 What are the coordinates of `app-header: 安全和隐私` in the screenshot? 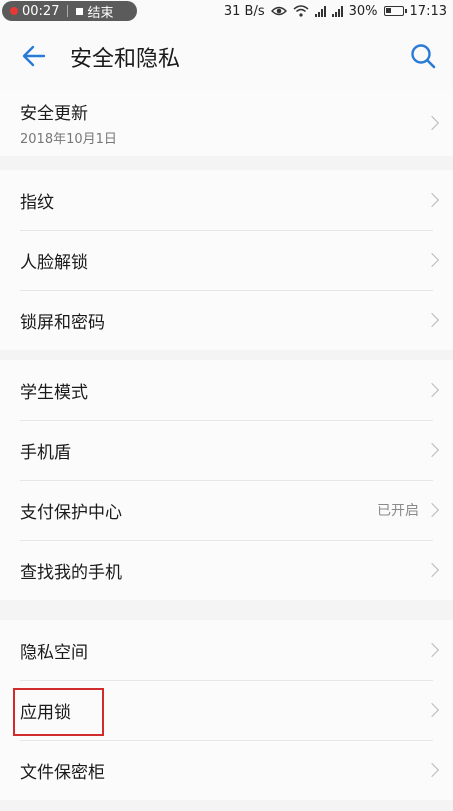 It's located at (226, 56).